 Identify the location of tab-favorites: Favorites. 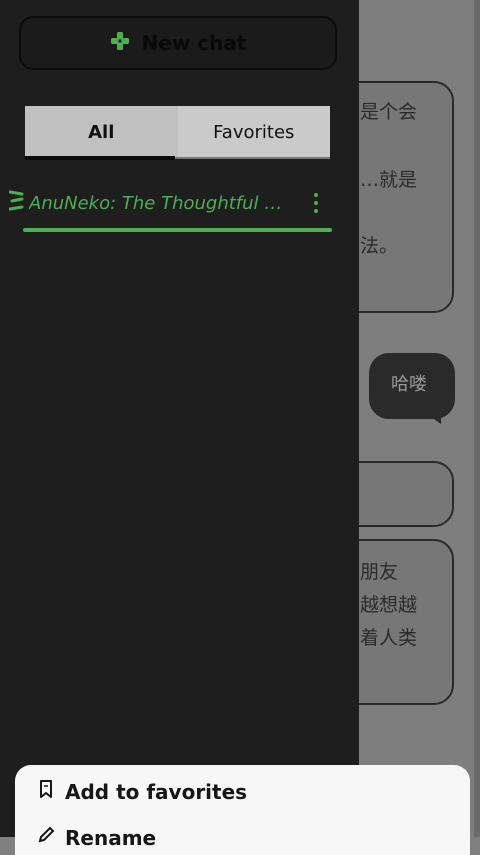
(253, 132).